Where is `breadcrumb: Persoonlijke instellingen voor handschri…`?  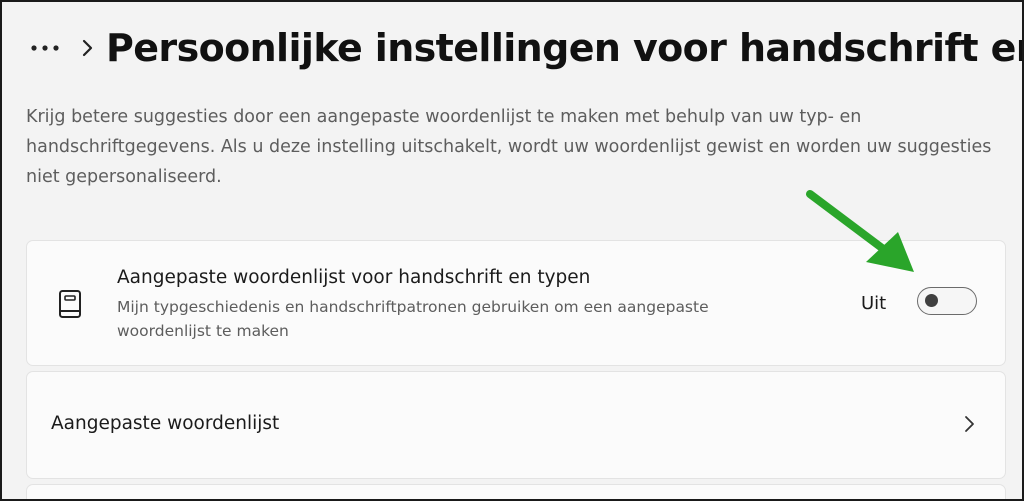
breadcrumb: Persoonlijke instellingen voor handschri… is located at coordinates (526, 48).